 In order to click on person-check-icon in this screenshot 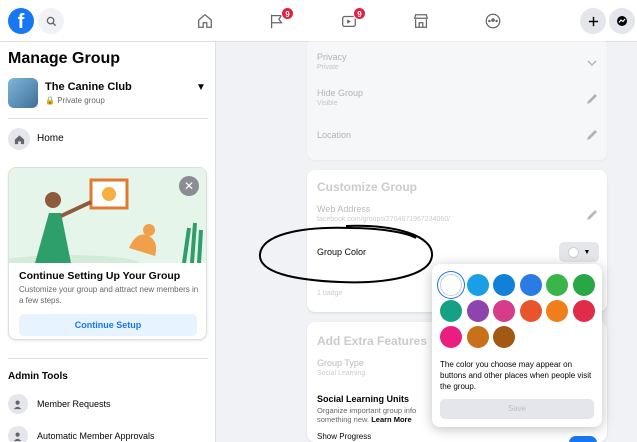, I will do `click(18, 434)`.